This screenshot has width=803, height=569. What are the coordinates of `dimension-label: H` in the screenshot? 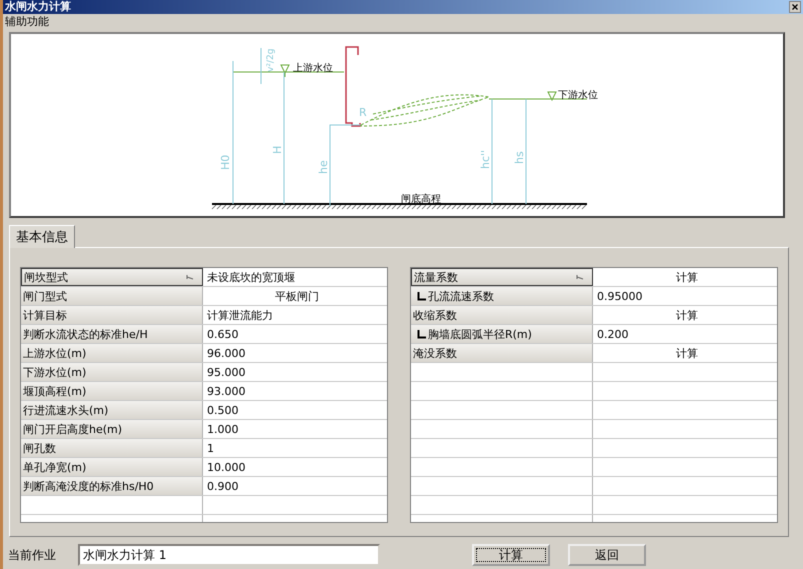 It's located at (277, 150).